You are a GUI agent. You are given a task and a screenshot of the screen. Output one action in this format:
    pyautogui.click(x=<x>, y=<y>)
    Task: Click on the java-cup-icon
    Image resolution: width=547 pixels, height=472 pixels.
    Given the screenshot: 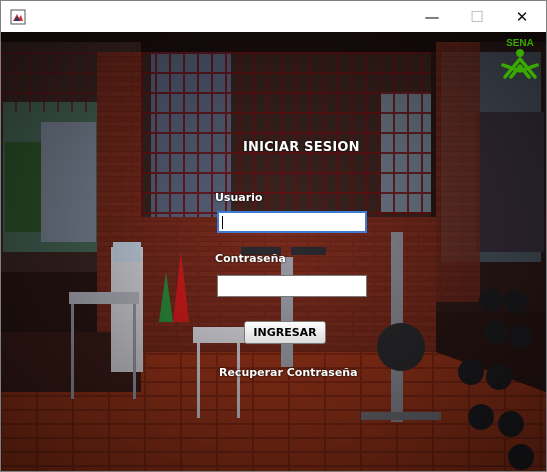 What is the action you would take?
    pyautogui.click(x=18, y=17)
    